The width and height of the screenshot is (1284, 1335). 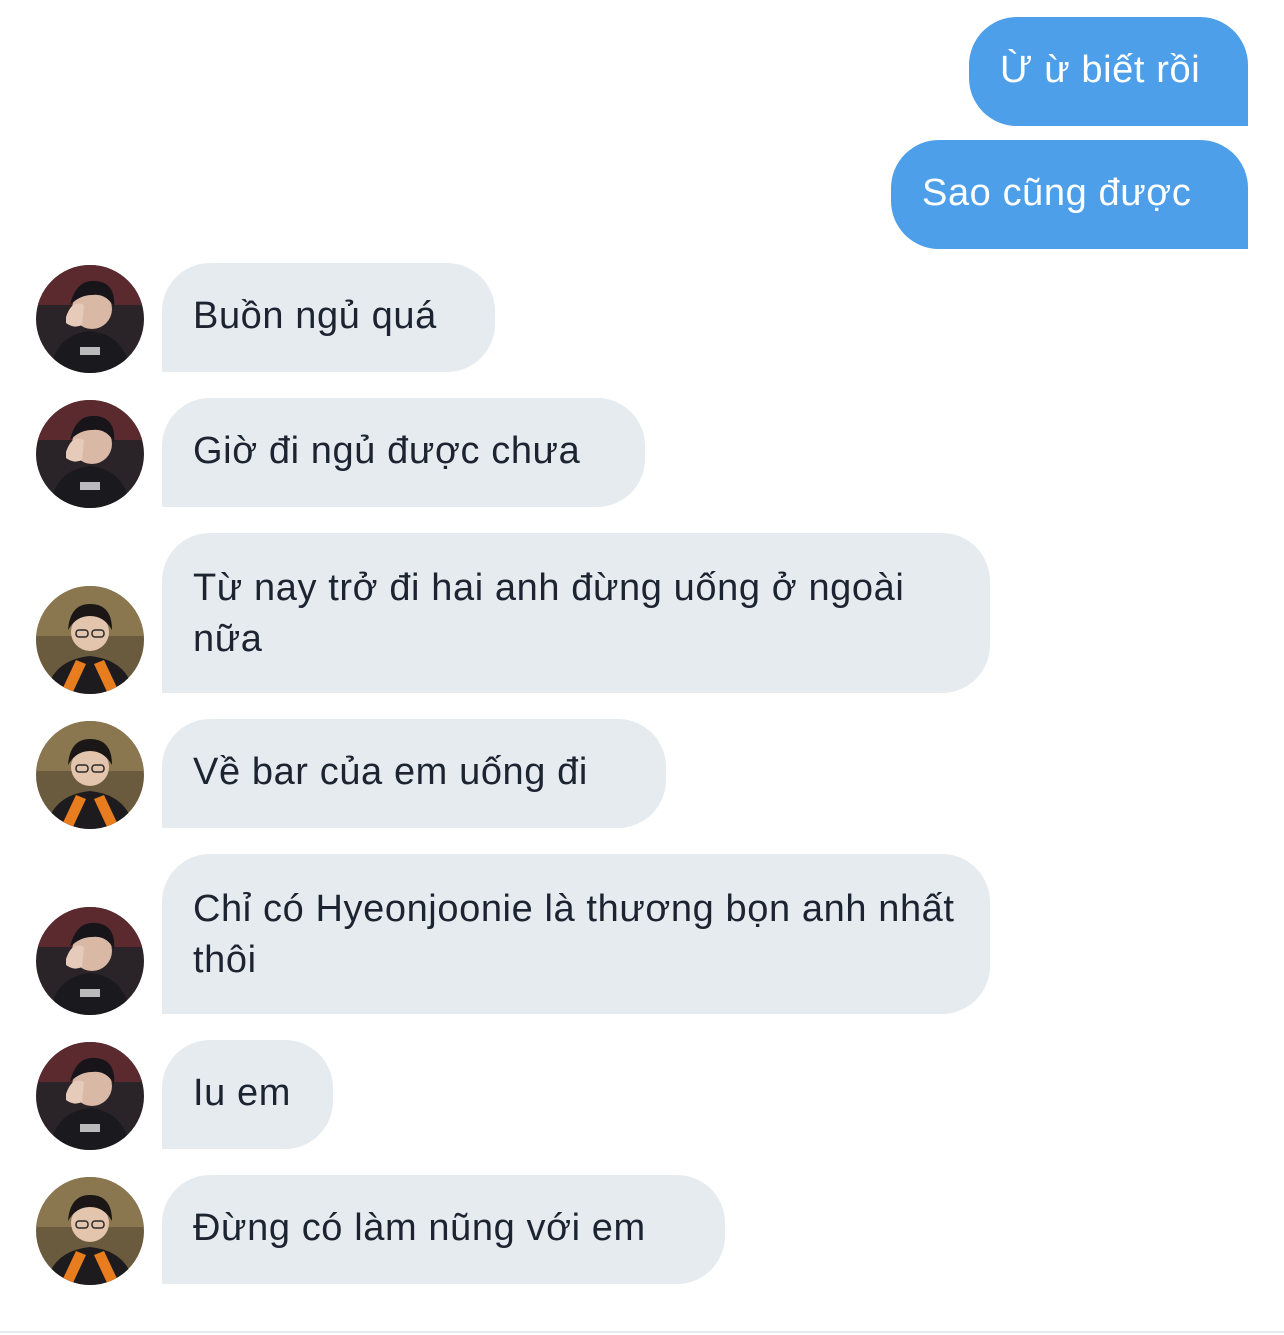 What do you see at coordinates (642, 1332) in the screenshot?
I see `thread-bottom-divider` at bounding box center [642, 1332].